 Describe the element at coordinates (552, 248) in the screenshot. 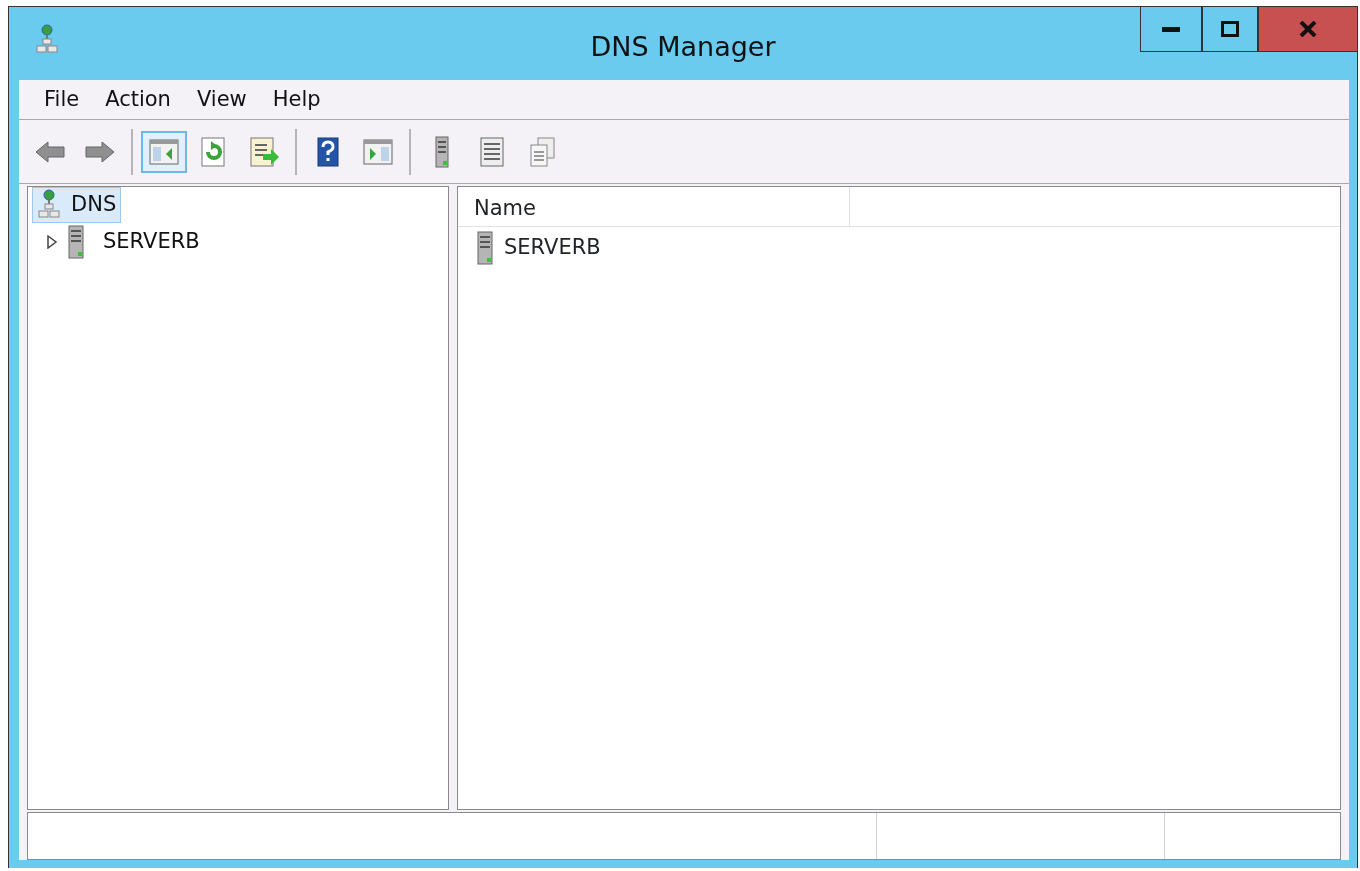

I see `list-item-label: SERVERB` at that location.